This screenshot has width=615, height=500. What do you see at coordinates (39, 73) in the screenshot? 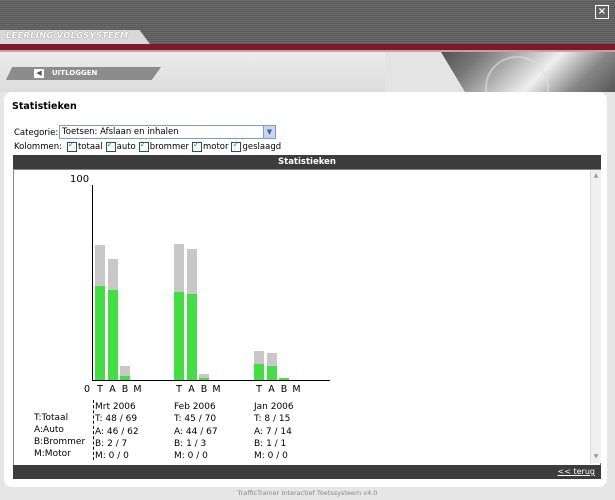
I see `arrow-left-icon: ◀` at bounding box center [39, 73].